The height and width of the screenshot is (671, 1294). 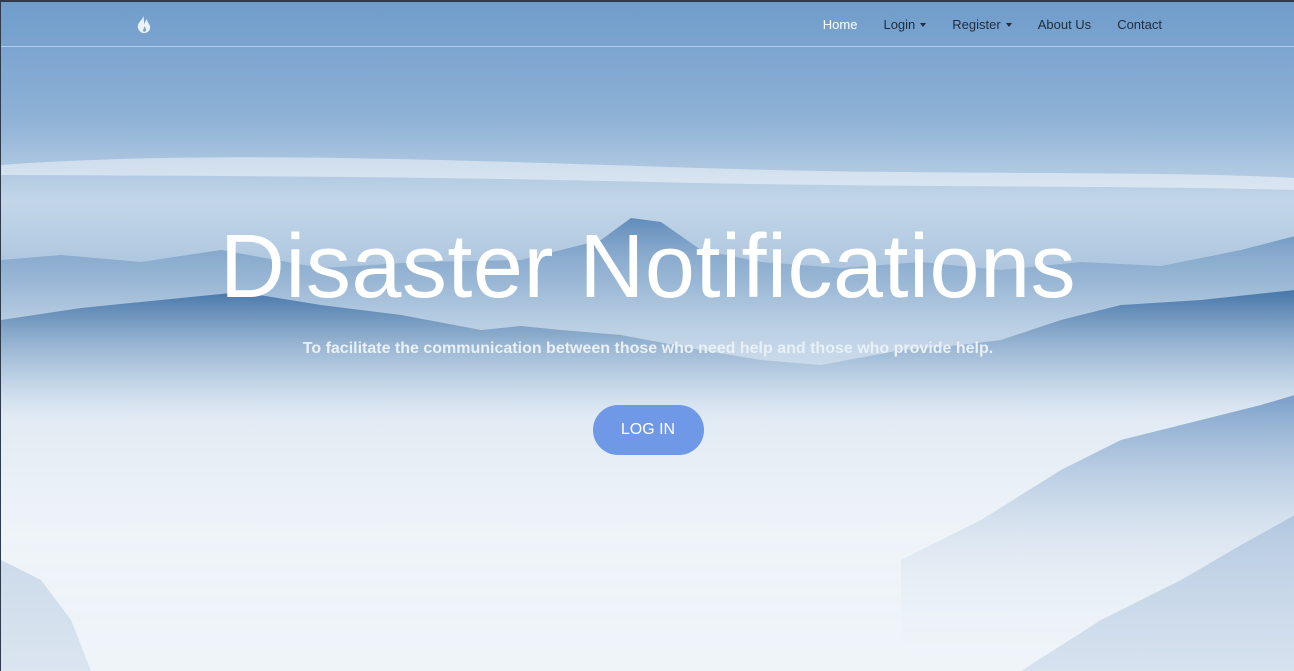 I want to click on hero-title: Disaster Notifications, so click(x=648, y=267).